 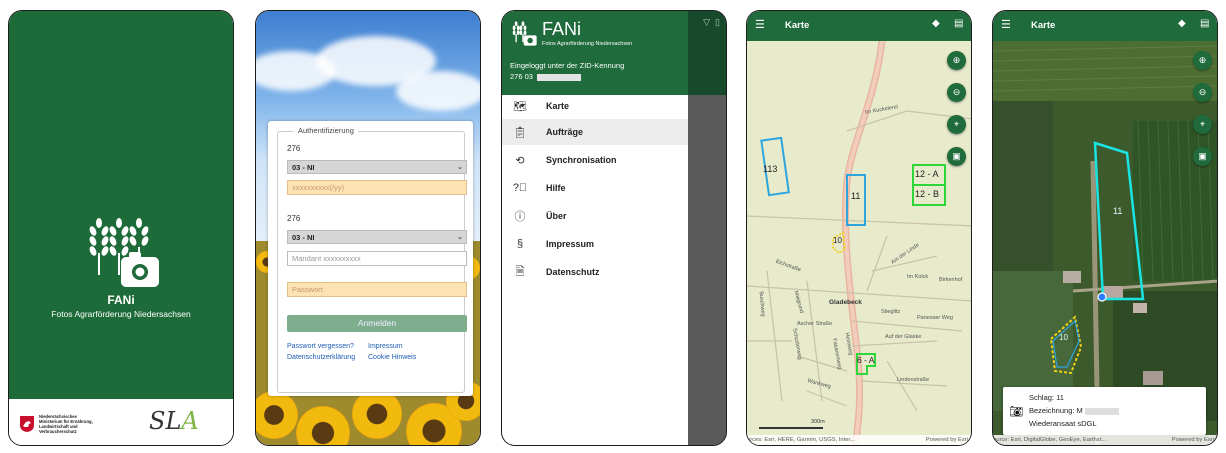 What do you see at coordinates (797, 25) in the screenshot?
I see `page-title: Karte` at bounding box center [797, 25].